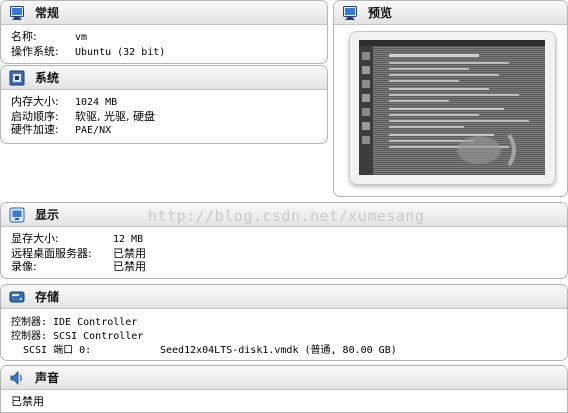 This screenshot has width=568, height=413. What do you see at coordinates (17, 297) in the screenshot?
I see `storage-icon` at bounding box center [17, 297].